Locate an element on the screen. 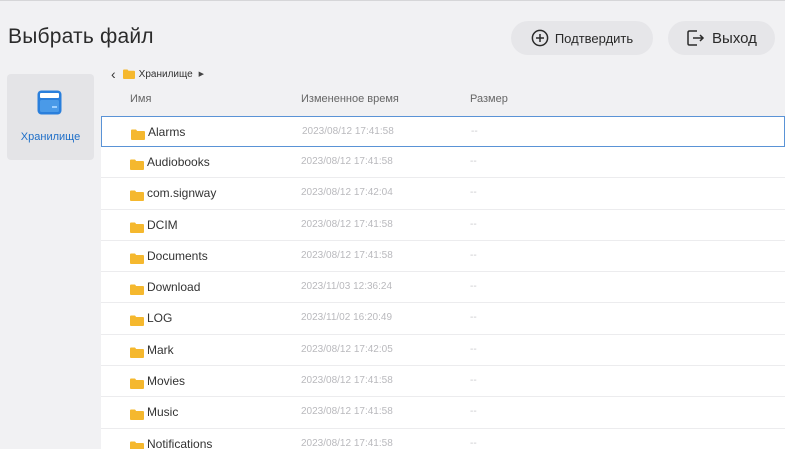 The image size is (785, 449). exit-button: Выход is located at coordinates (721, 38).